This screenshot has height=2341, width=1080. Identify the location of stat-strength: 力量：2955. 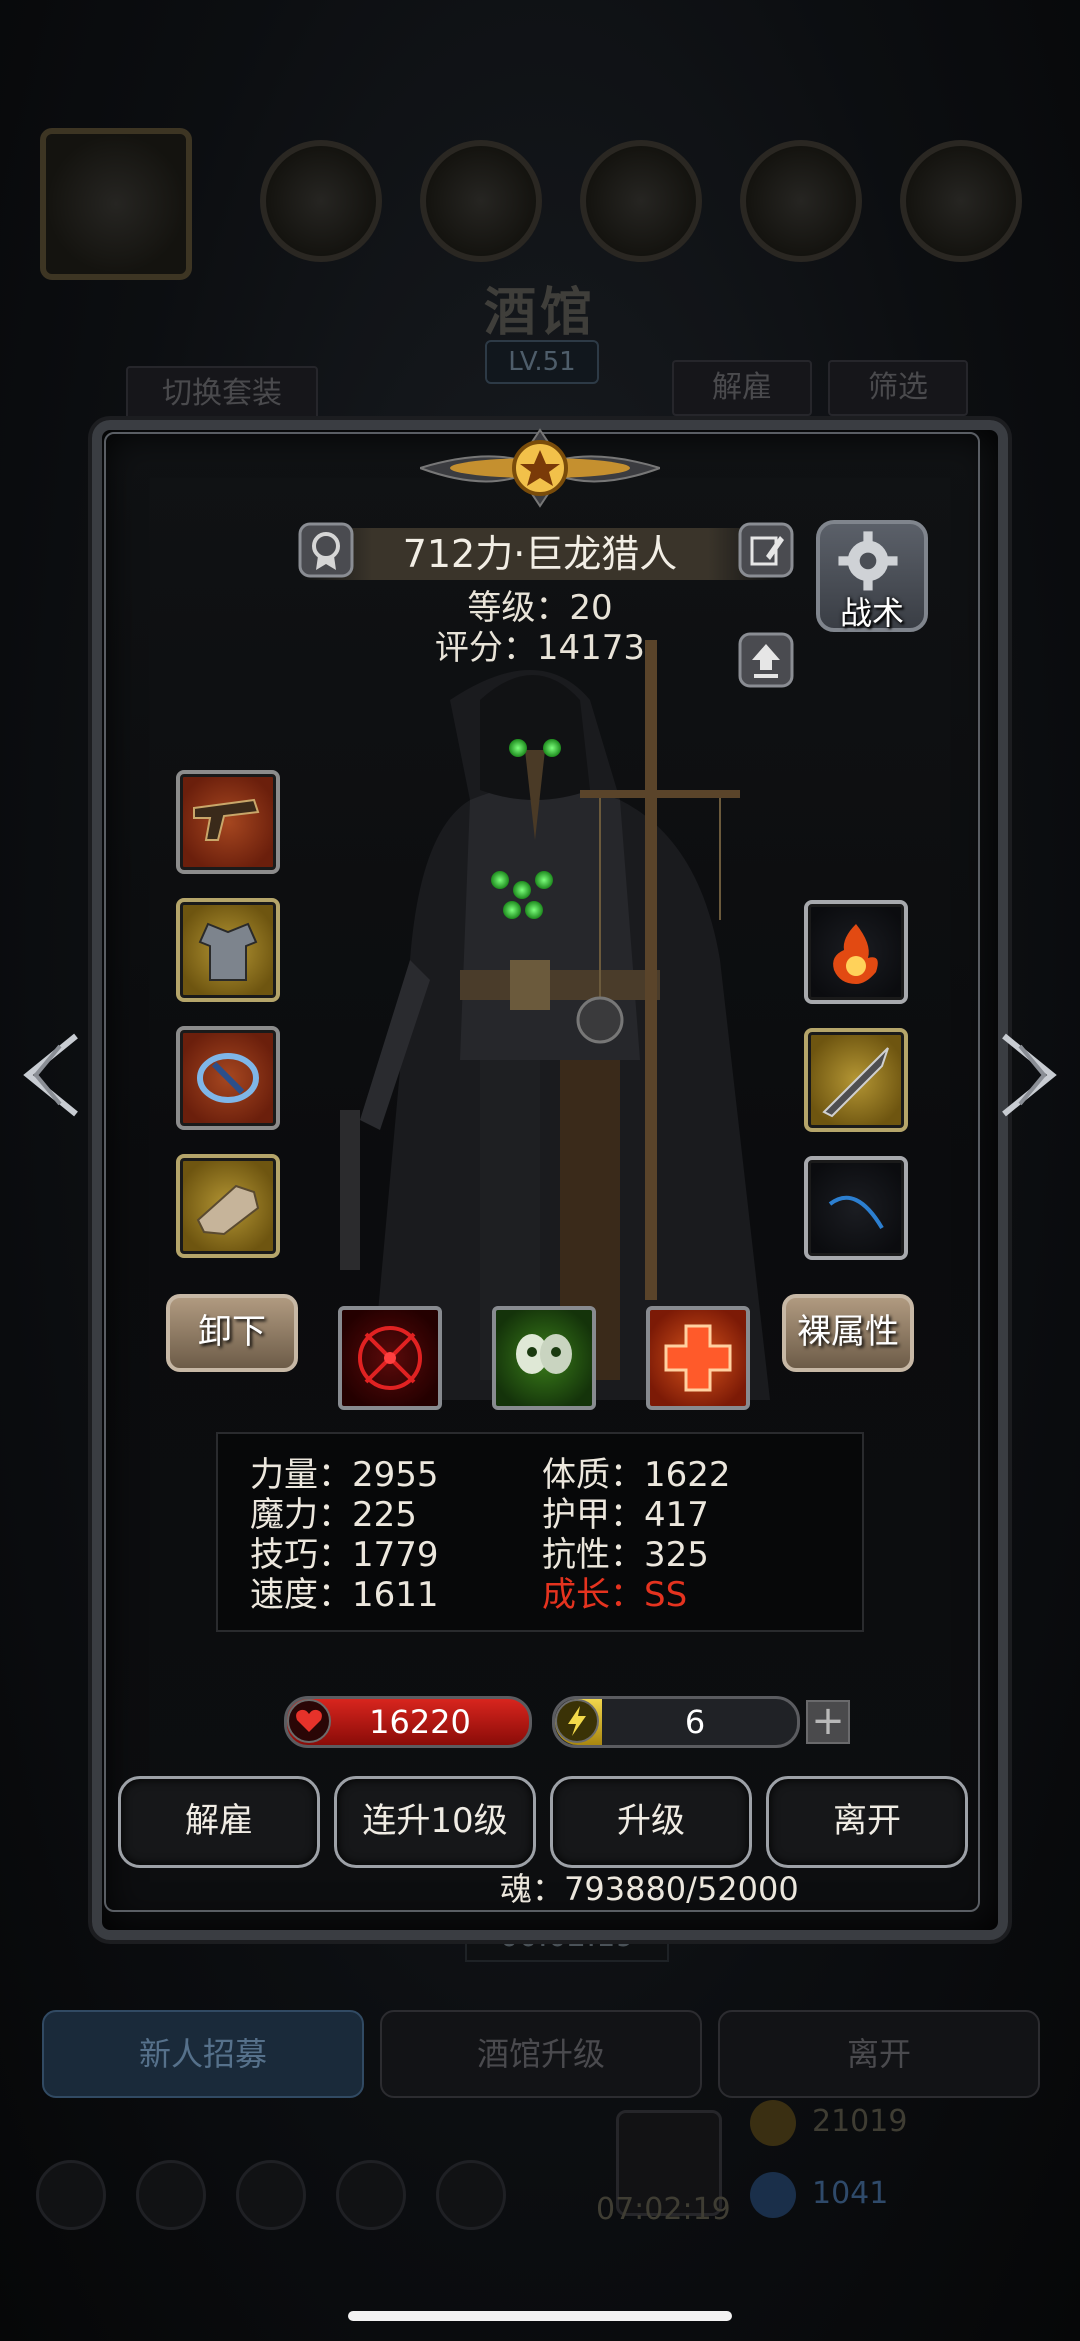
(344, 1475).